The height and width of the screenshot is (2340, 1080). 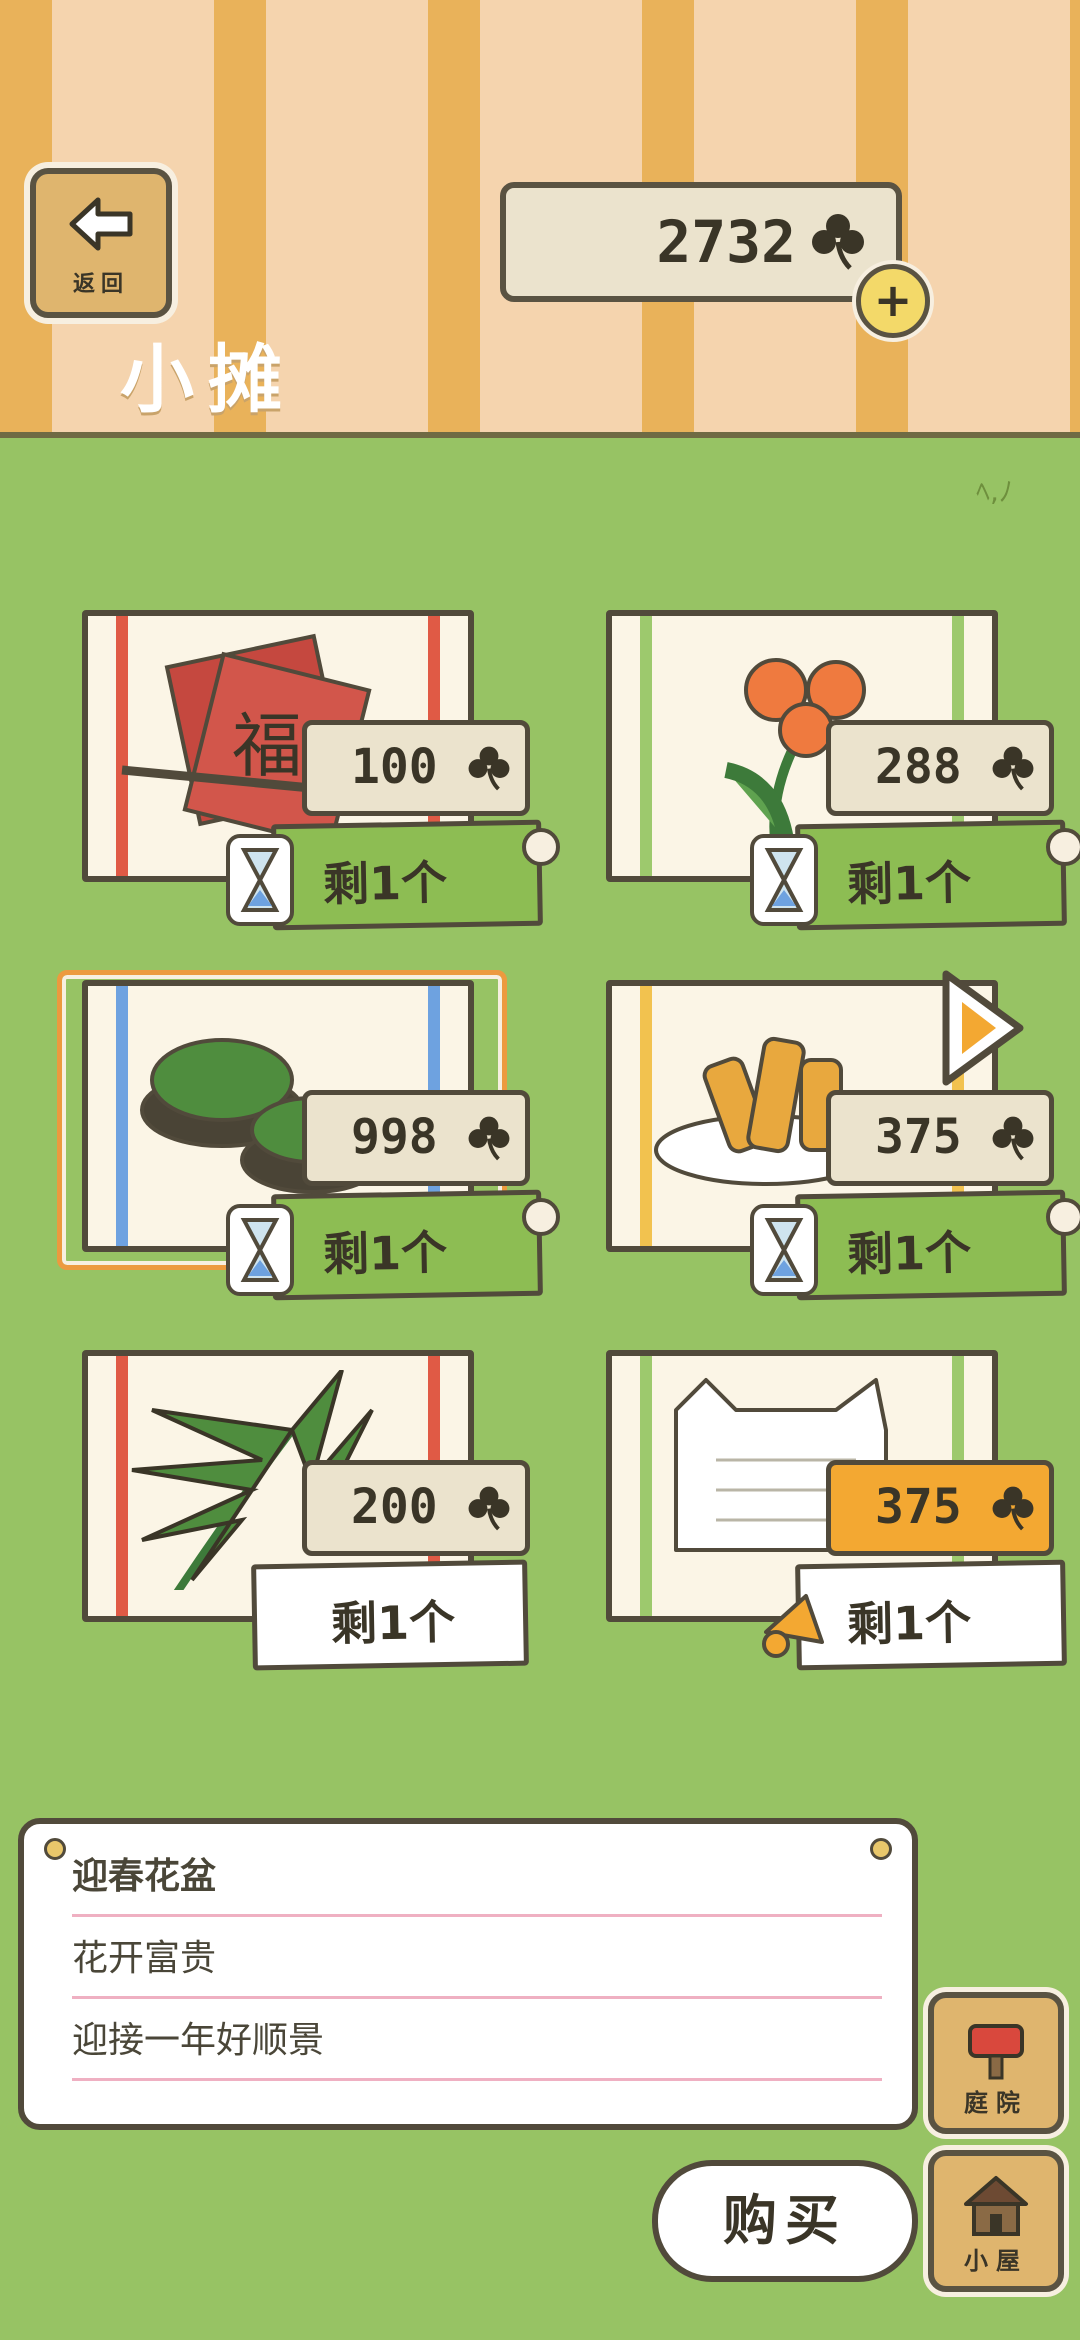 What do you see at coordinates (726, 242) in the screenshot?
I see `clover-count: 2732` at bounding box center [726, 242].